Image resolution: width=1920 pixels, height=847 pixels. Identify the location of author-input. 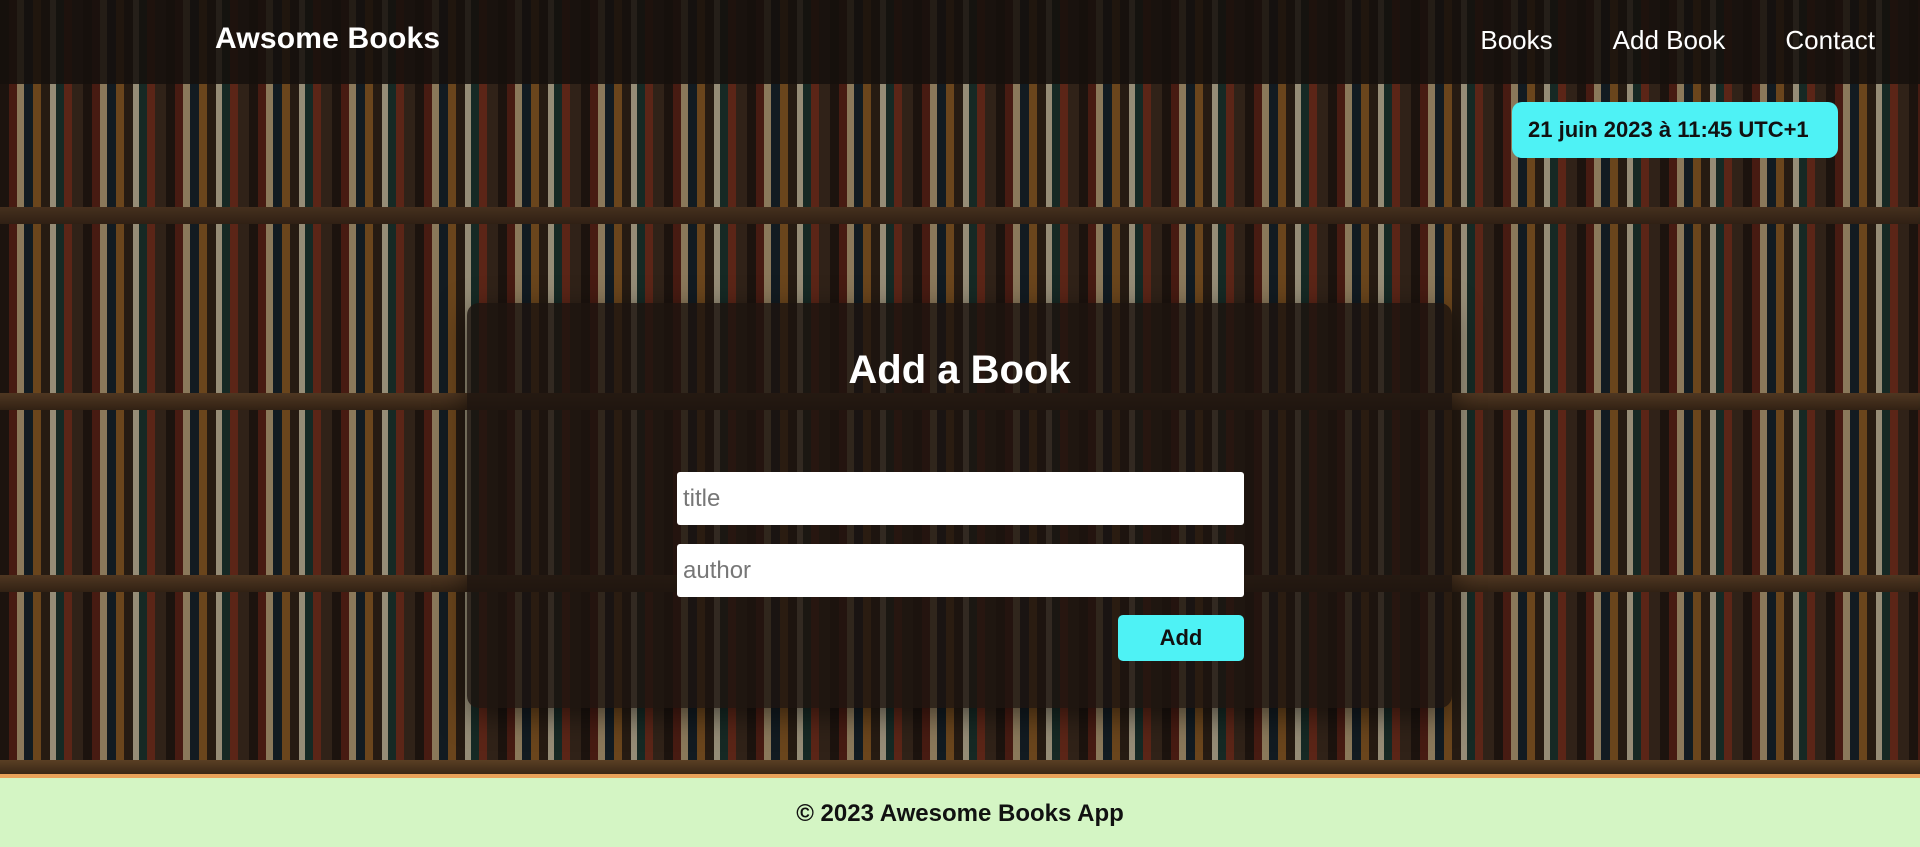
(960, 570).